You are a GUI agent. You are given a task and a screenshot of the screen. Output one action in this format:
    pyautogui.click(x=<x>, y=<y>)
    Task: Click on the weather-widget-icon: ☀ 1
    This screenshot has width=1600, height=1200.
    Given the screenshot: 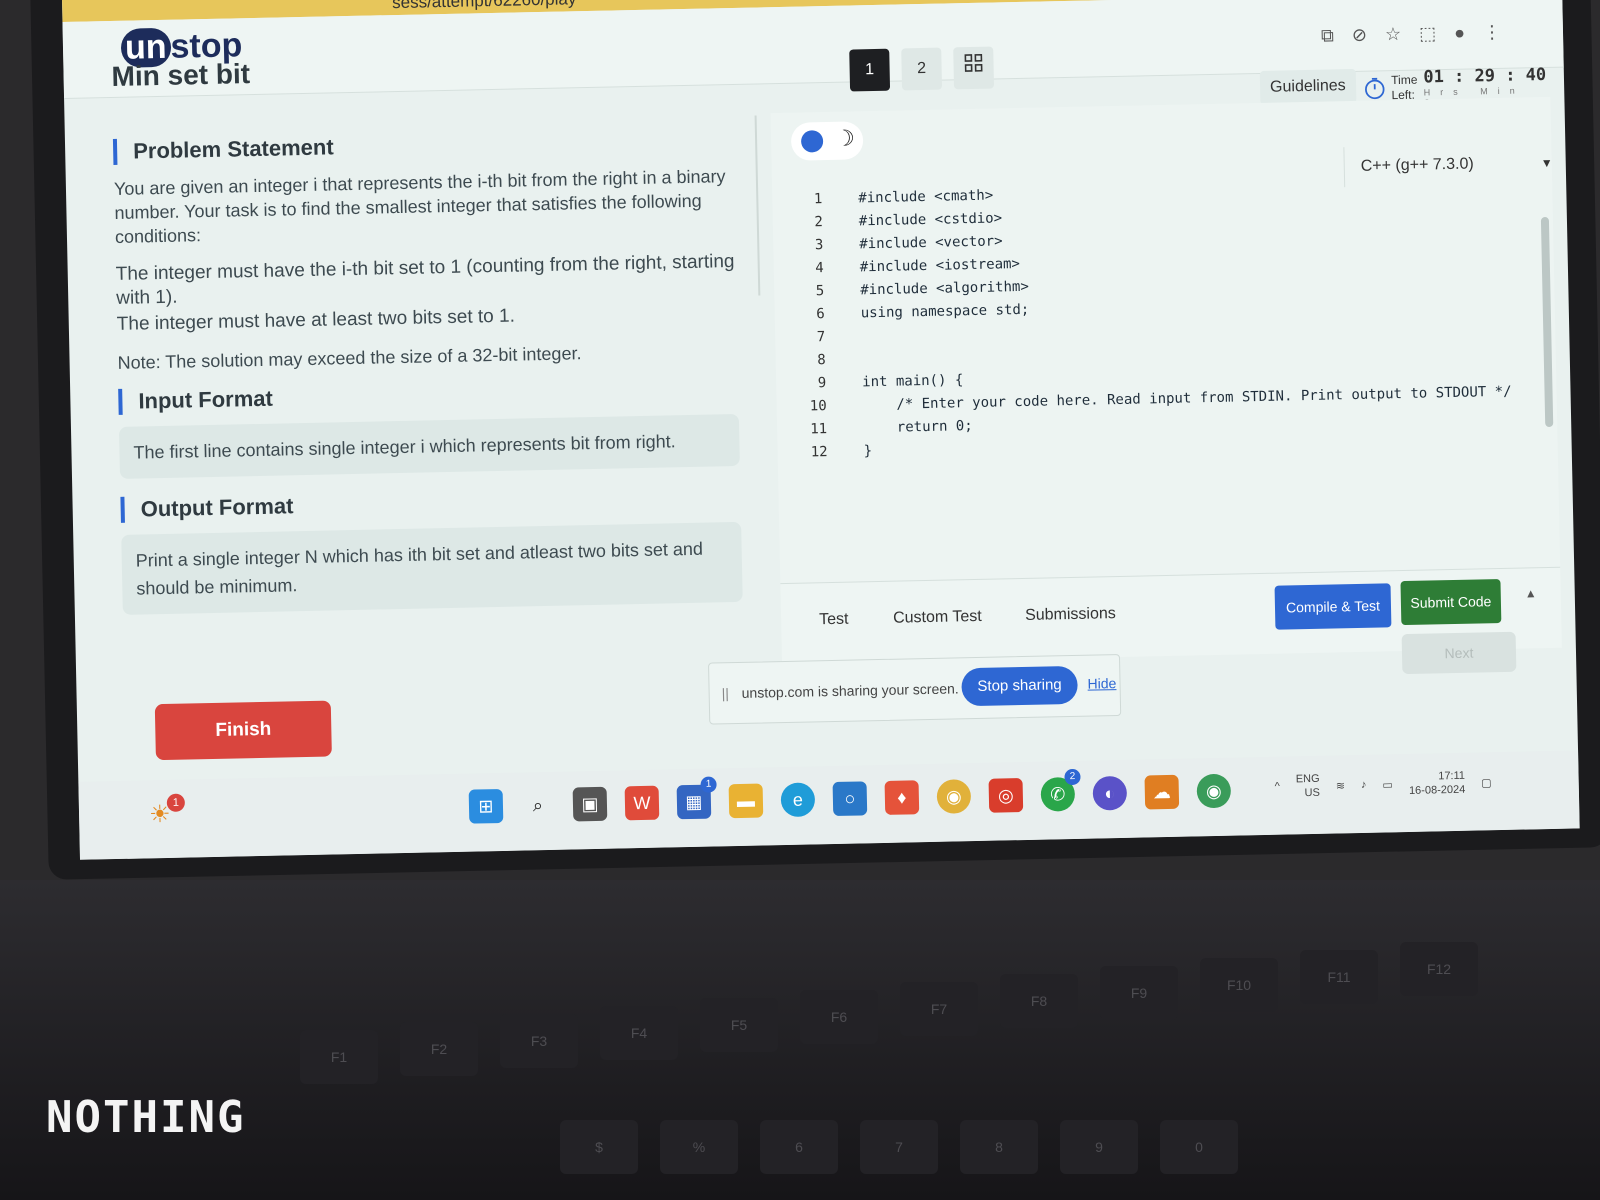 What is the action you would take?
    pyautogui.click(x=167, y=811)
    